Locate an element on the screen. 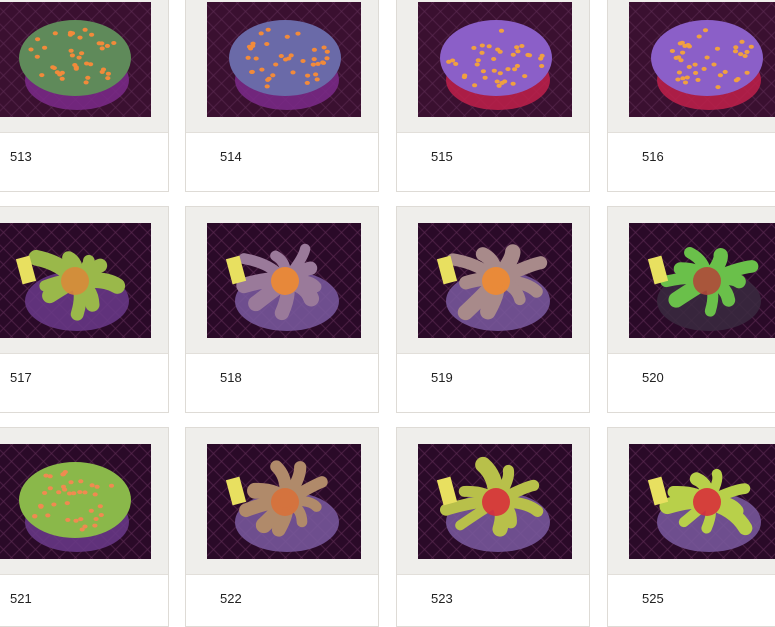  gallery-card: 519 is located at coordinates (493, 309).